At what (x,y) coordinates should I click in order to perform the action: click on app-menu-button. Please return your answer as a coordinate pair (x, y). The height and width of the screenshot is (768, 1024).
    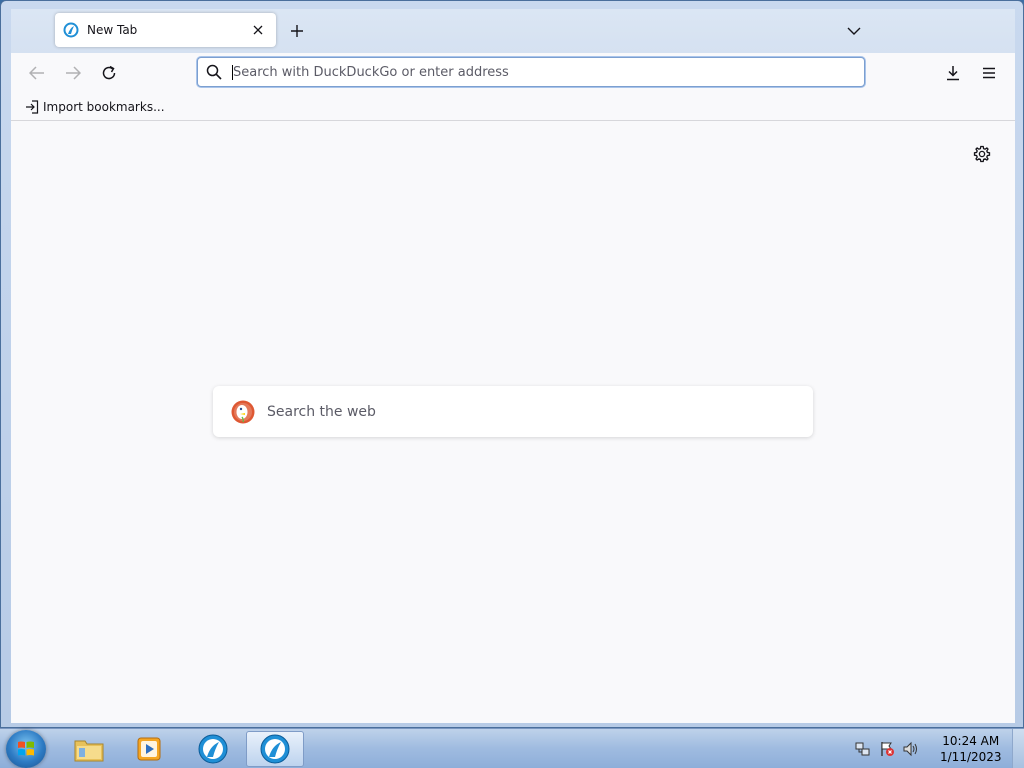
    Looking at the image, I should click on (989, 73).